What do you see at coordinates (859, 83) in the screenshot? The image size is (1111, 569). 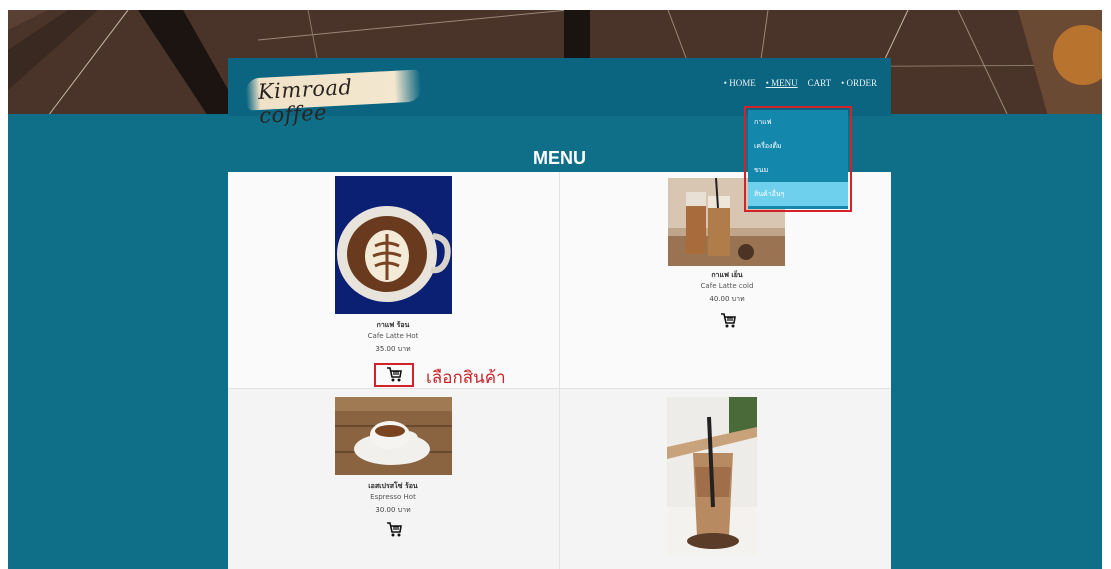 I see `nav-order: • ORDER` at bounding box center [859, 83].